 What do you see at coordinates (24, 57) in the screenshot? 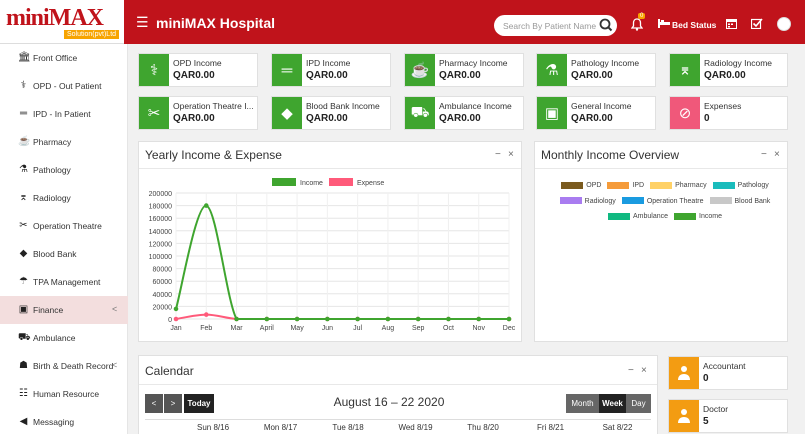
I see `front-office-icon: 🏛` at bounding box center [24, 57].